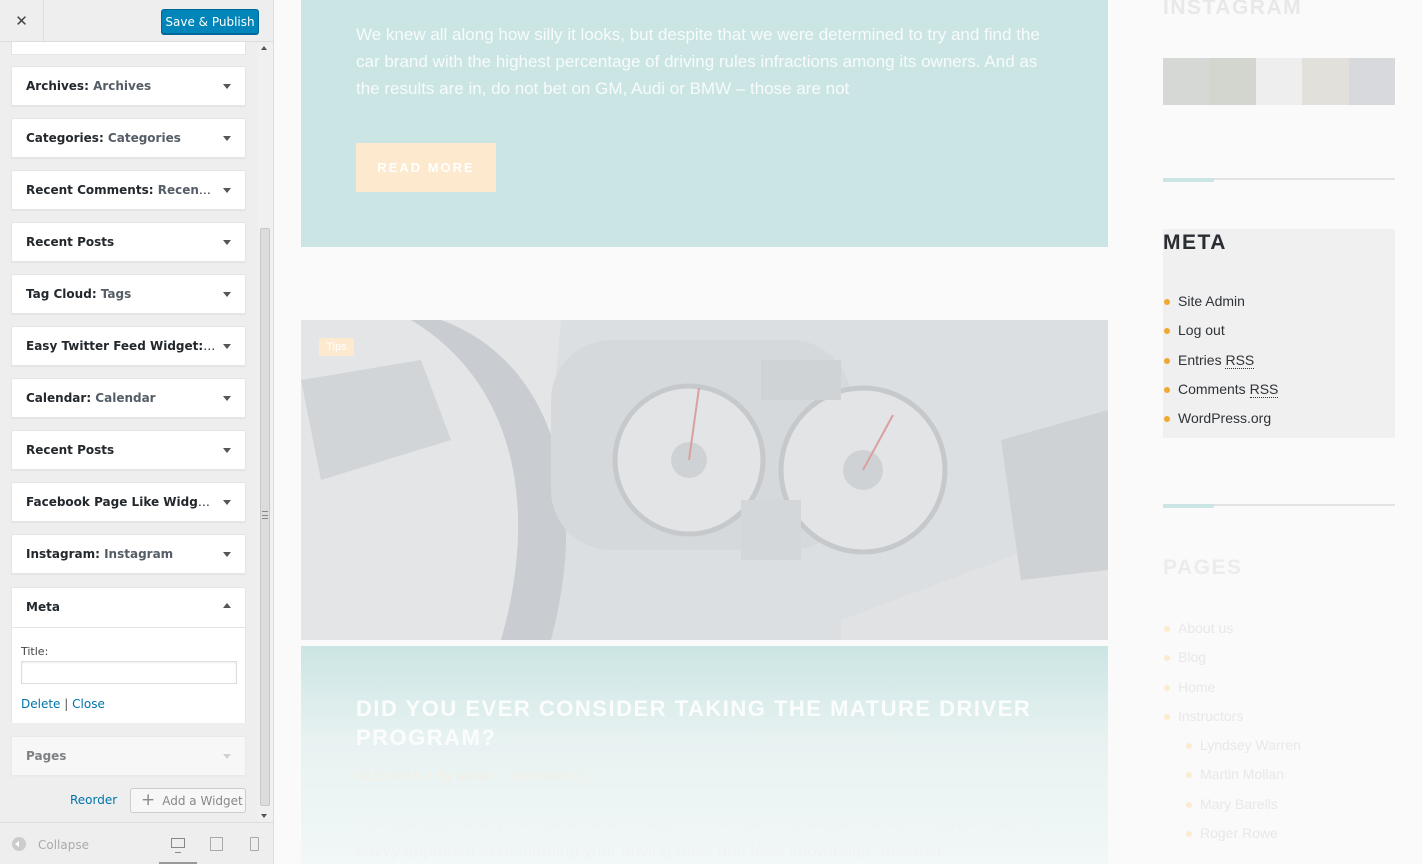 Image resolution: width=1422 pixels, height=864 pixels. Describe the element at coordinates (70, 242) in the screenshot. I see `widget-name: Recent Posts` at that location.